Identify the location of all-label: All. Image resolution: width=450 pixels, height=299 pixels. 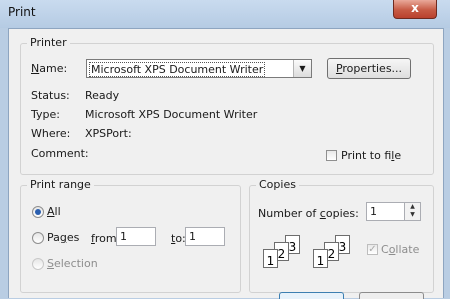
(54, 211).